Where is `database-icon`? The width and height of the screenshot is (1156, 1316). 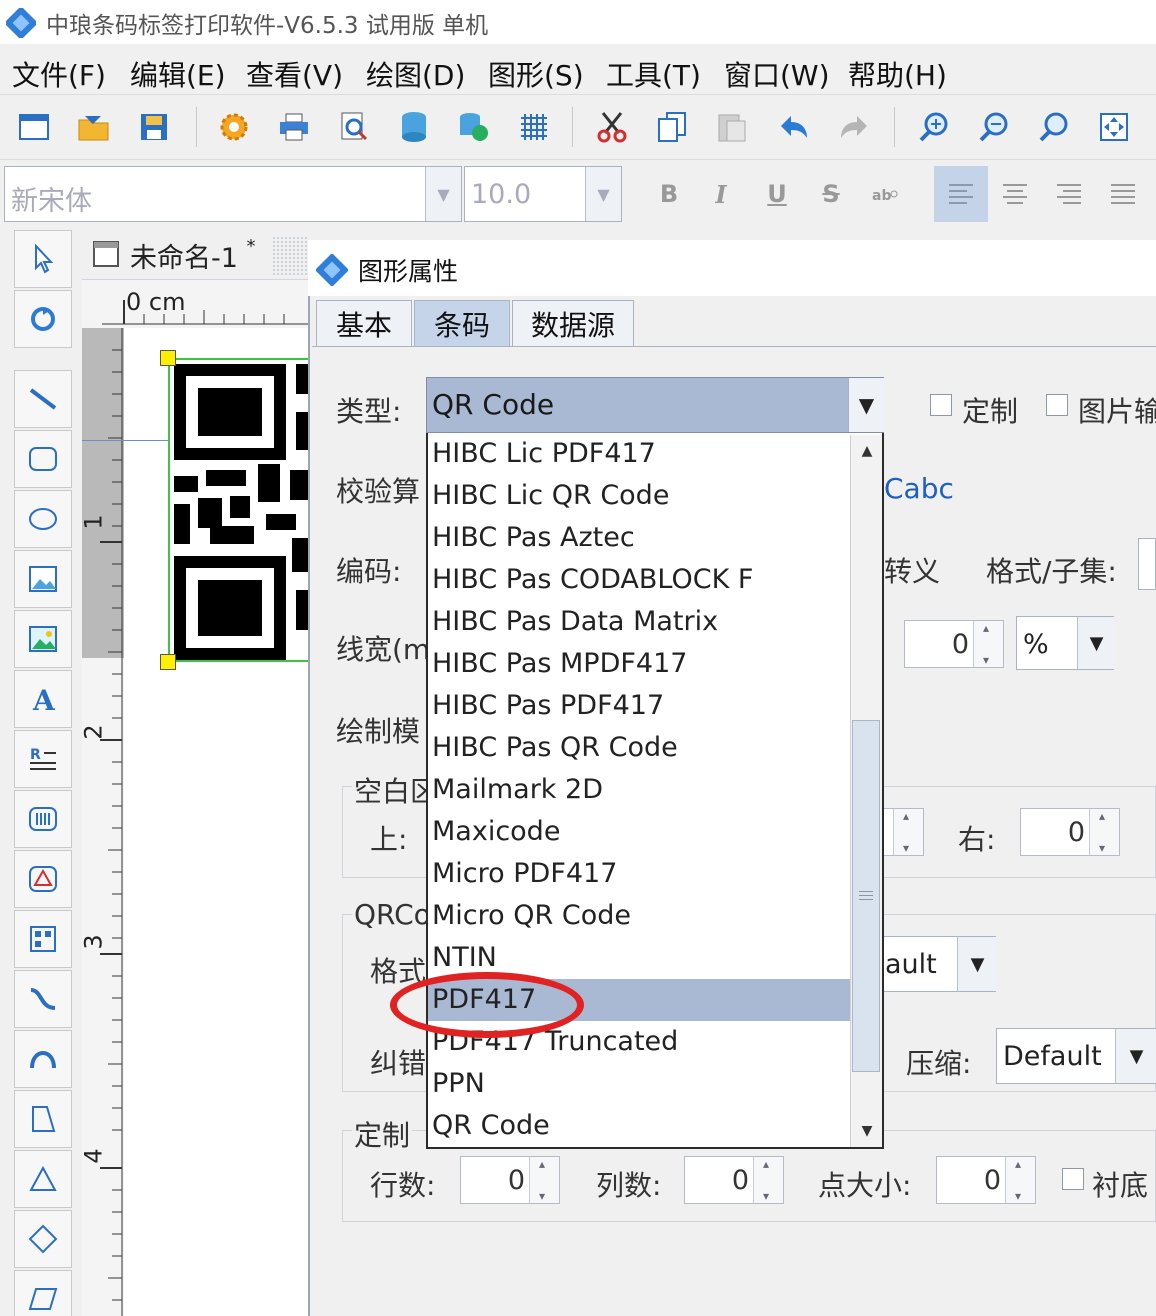
database-icon is located at coordinates (414, 127).